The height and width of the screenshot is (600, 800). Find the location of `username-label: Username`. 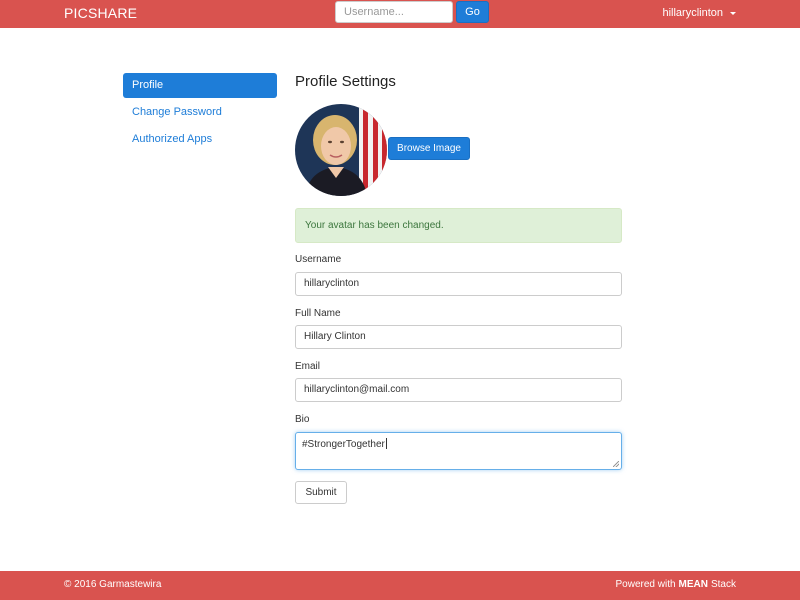

username-label: Username is located at coordinates (318, 259).